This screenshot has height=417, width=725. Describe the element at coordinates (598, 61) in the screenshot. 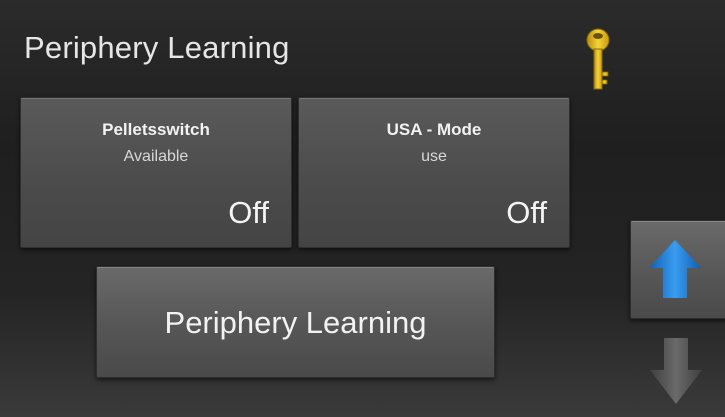

I see `key-icon` at that location.